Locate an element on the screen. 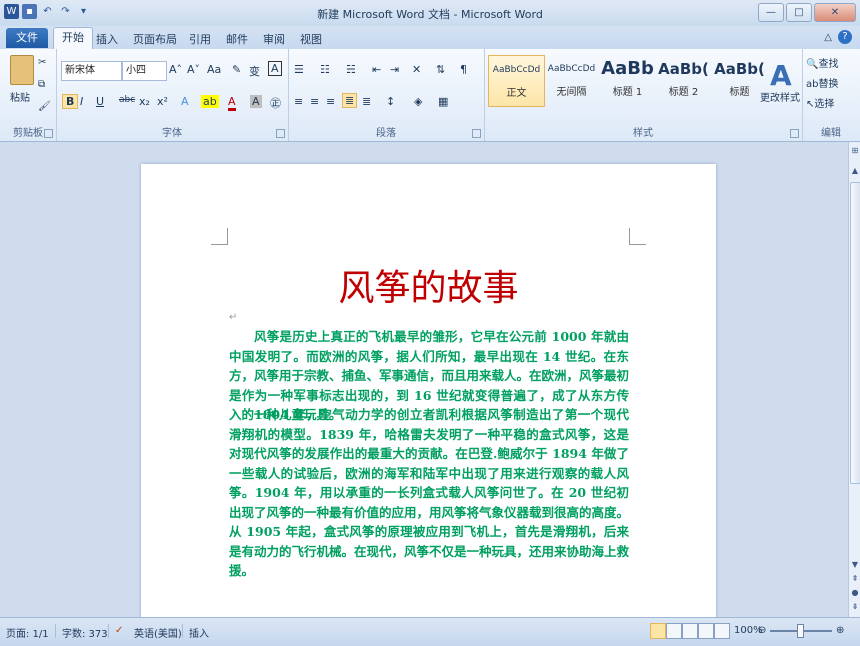 This screenshot has width=860, height=646. scroll-up-icon: ▲ is located at coordinates (854, 170).